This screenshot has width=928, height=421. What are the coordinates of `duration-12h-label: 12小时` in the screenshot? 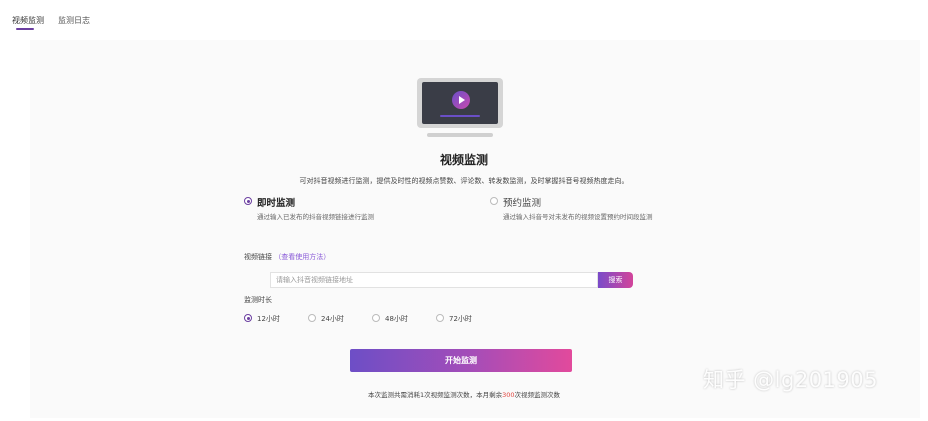 It's located at (268, 319).